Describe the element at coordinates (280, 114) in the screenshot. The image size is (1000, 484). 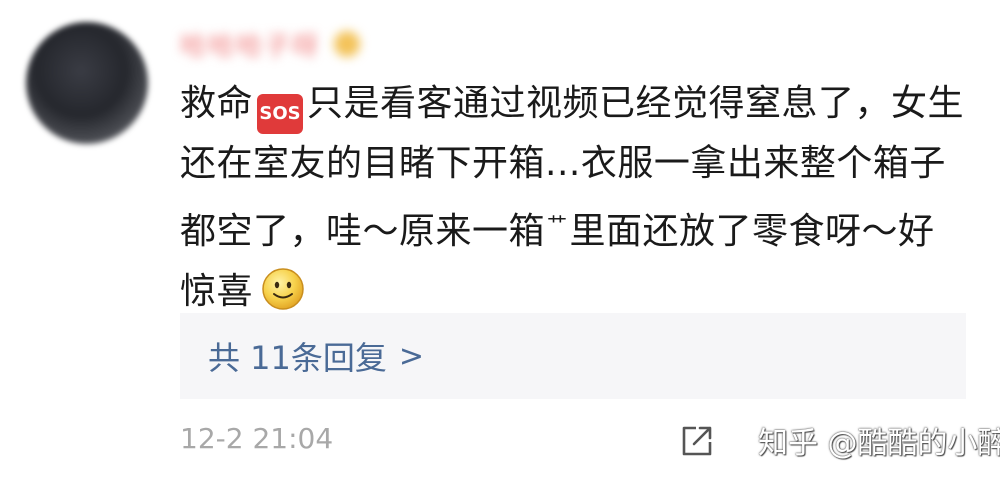
I see `sos-icon: SOS` at that location.